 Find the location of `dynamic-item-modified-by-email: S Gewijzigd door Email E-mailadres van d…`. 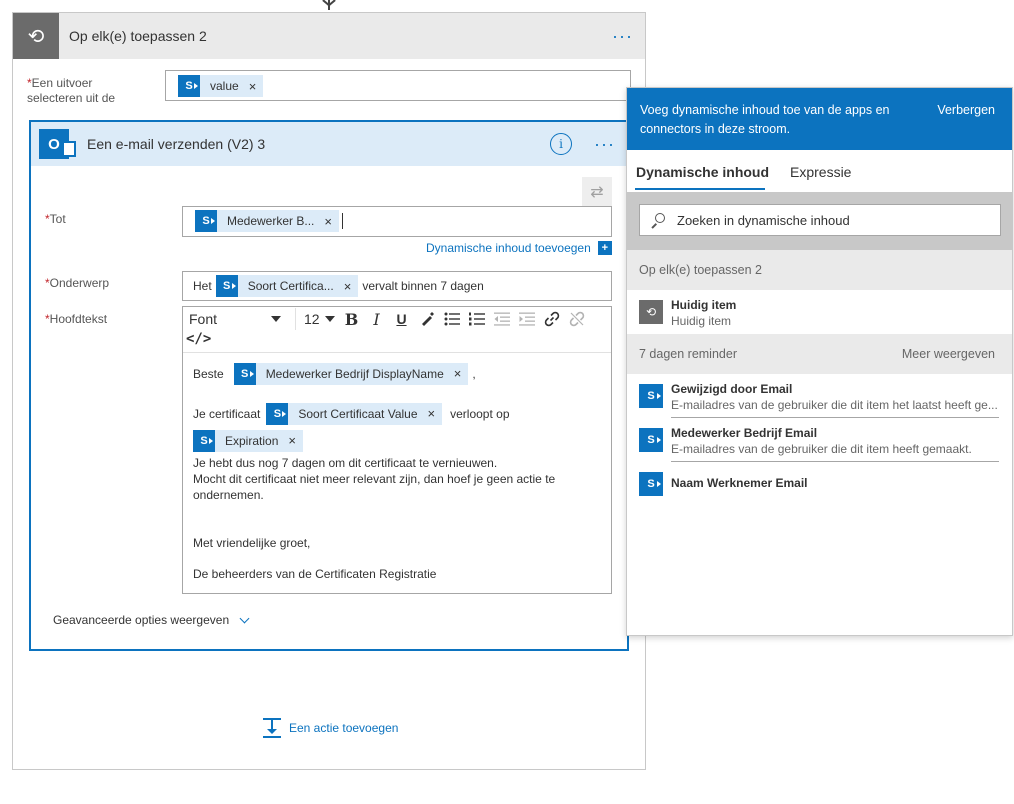

dynamic-item-modified-by-email: S Gewijzigd door Email E-mailadres van d… is located at coordinates (819, 396).